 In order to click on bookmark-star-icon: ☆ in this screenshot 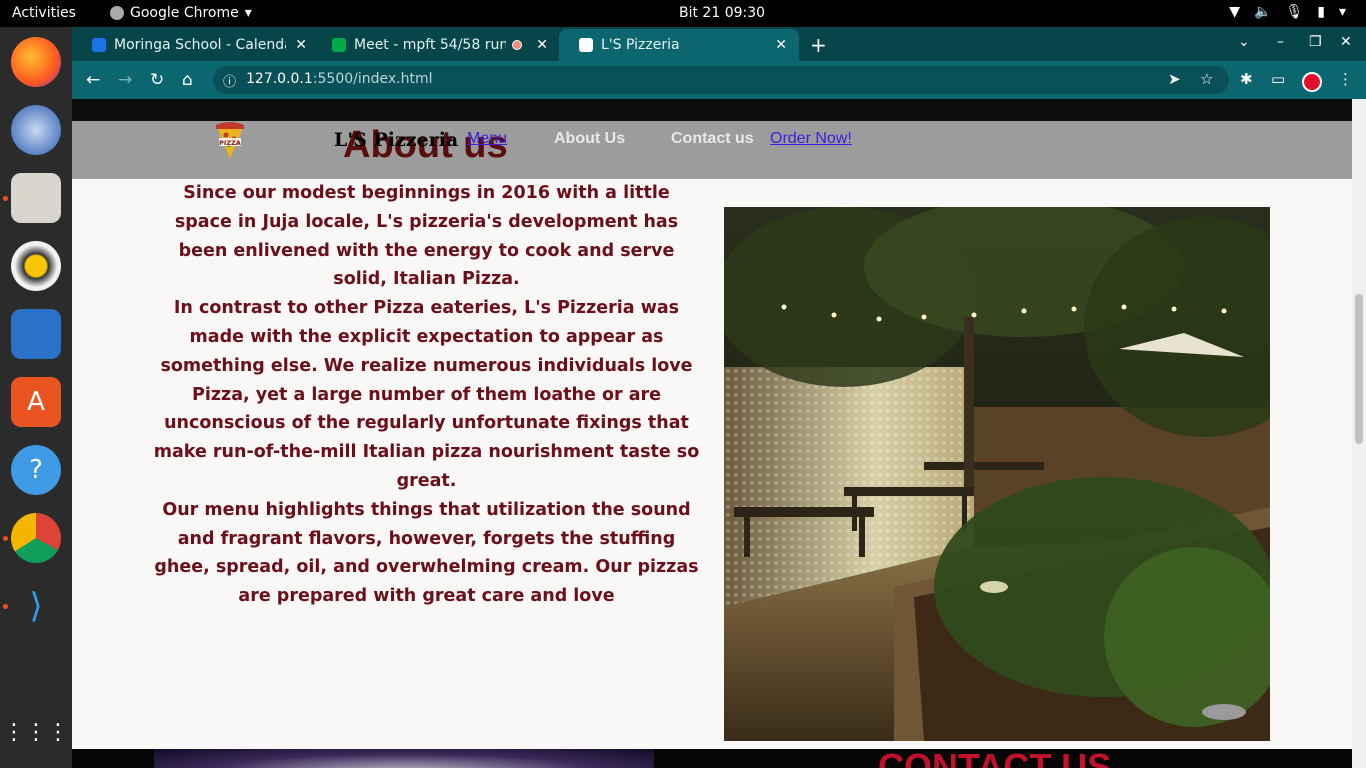, I will do `click(1206, 79)`.